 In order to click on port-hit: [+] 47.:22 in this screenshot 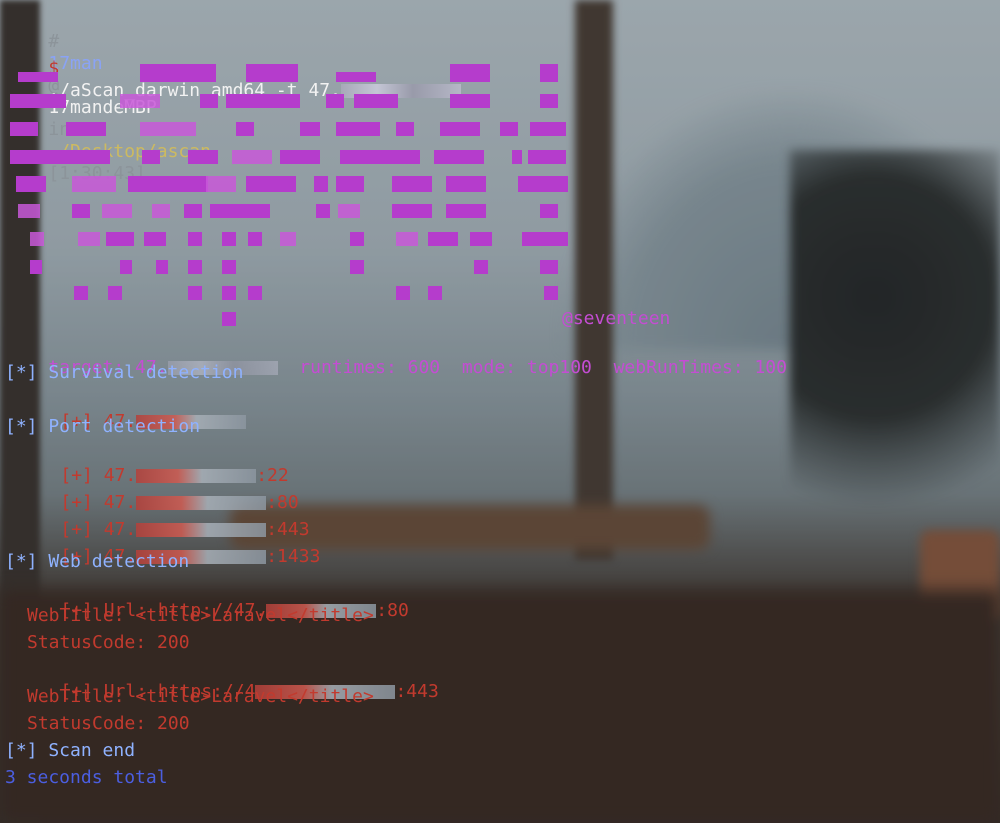, I will do `click(152, 464)`.